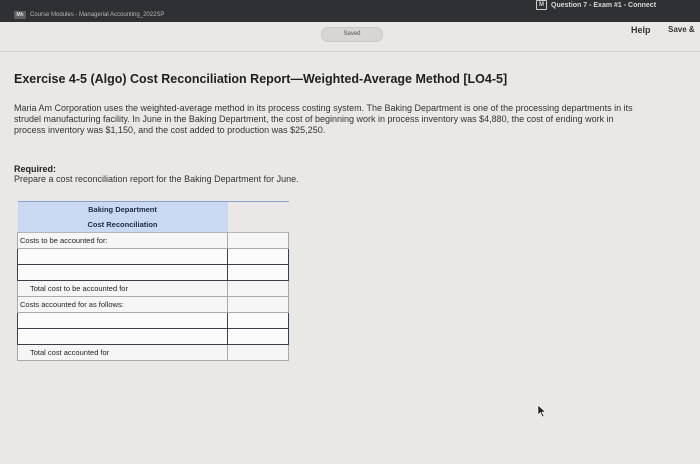  What do you see at coordinates (122, 304) in the screenshot?
I see `costs-accounted-label: Costs accounted for as follows:` at bounding box center [122, 304].